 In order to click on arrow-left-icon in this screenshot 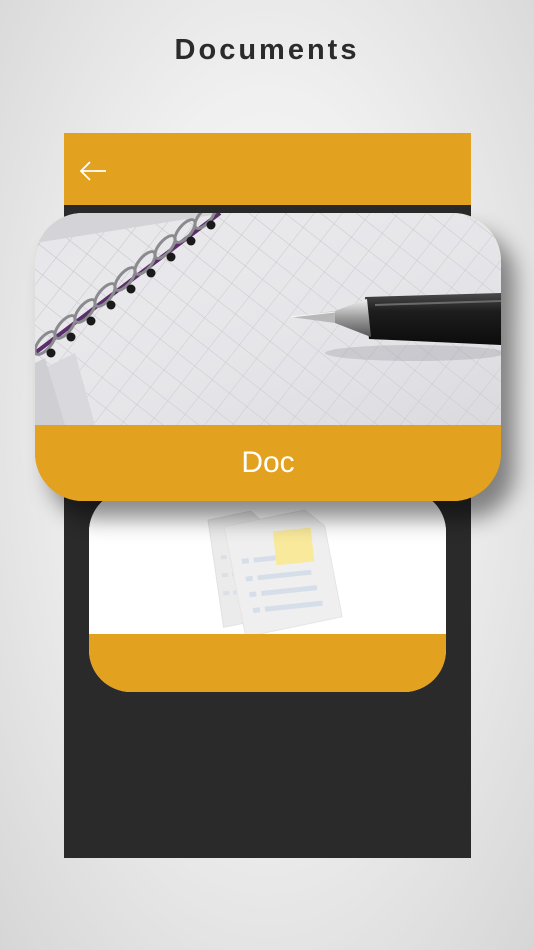, I will do `click(92, 171)`.